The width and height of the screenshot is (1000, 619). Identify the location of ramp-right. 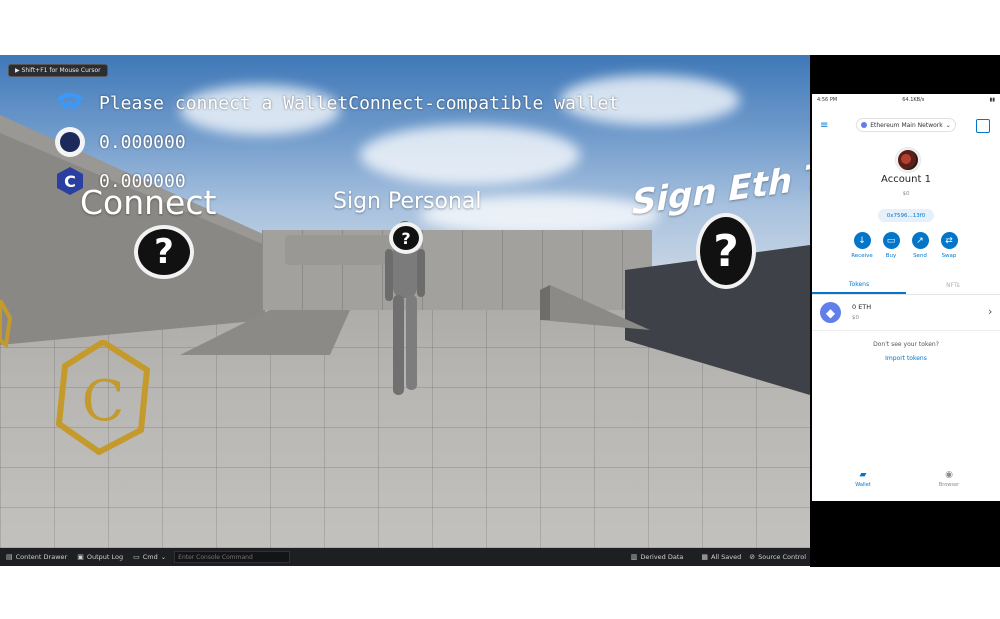
(595, 307).